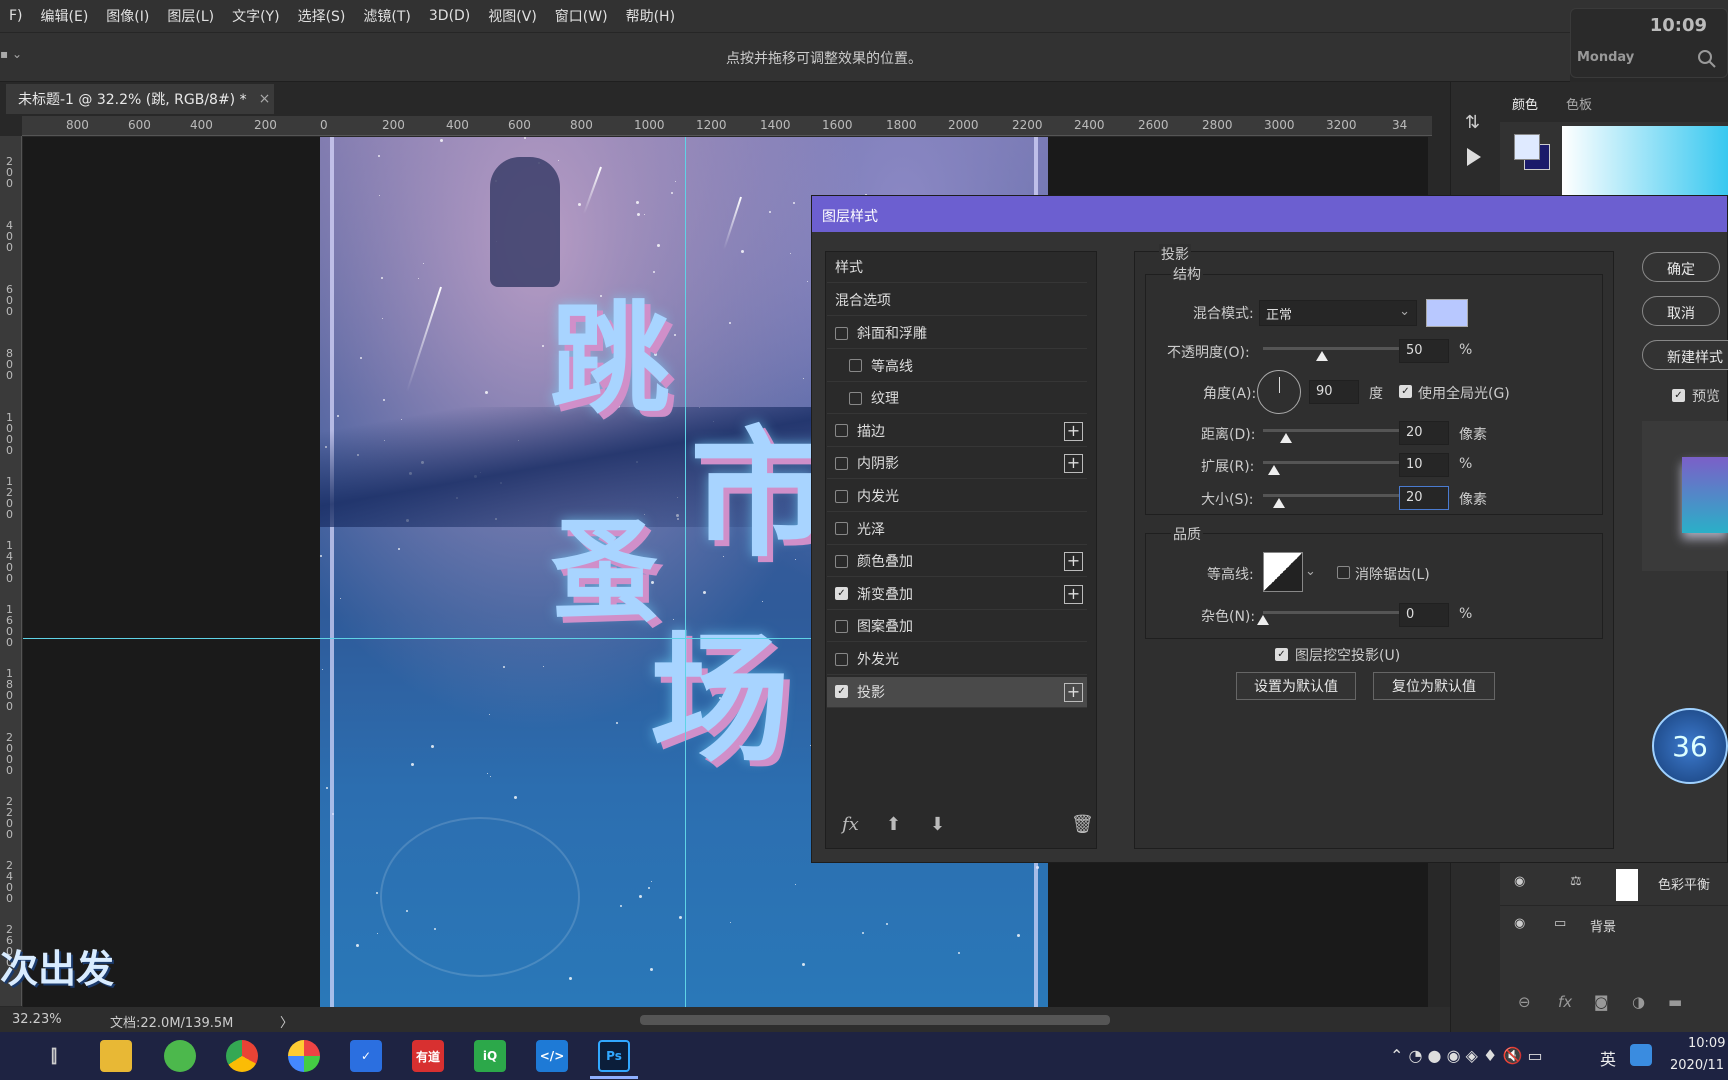 This screenshot has width=1728, height=1080. What do you see at coordinates (140, 99) in the screenshot?
I see `document-tab: 未标题-1 @ 32.2% (跳, RGB/8#) * ×` at bounding box center [140, 99].